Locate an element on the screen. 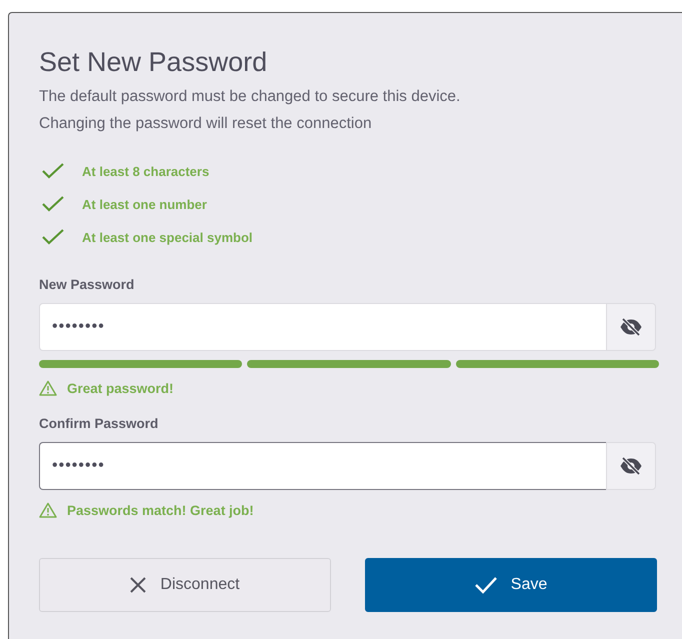 The height and width of the screenshot is (639, 682). validation-message: Great password! is located at coordinates (120, 388).